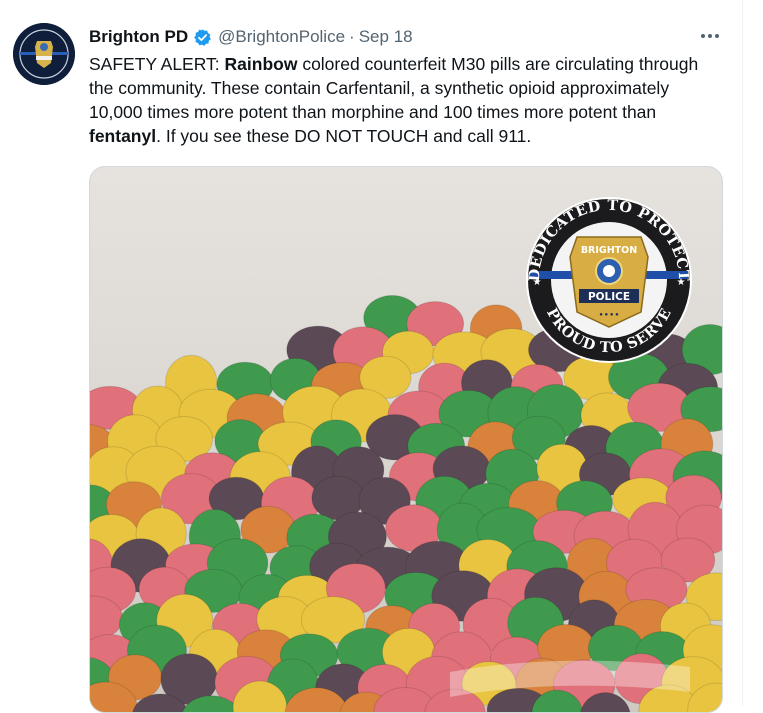 This screenshot has height=713, width=763. I want to click on tweet-header: Brighton PD @BrightonPolice · Sep 18, so click(251, 37).